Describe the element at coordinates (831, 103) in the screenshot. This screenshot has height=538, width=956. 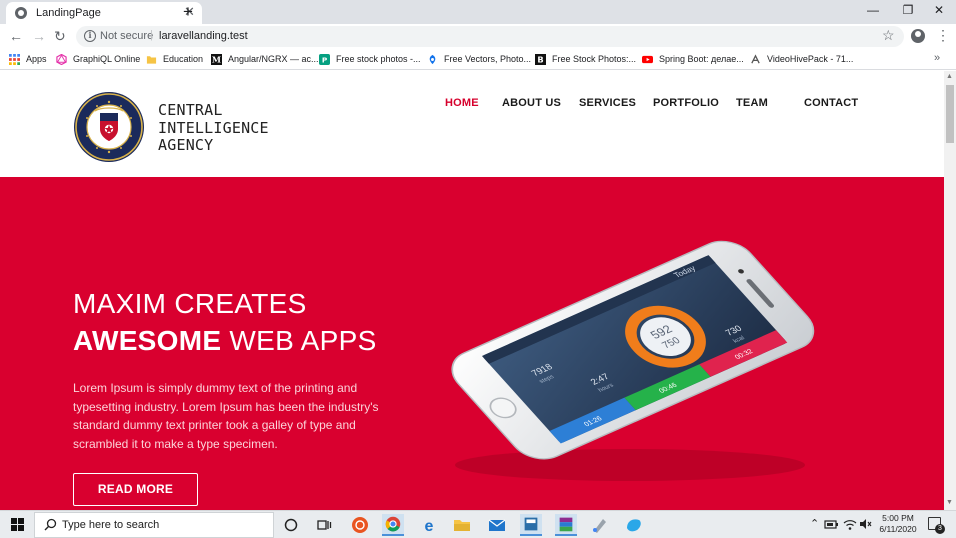
I see `nav-contact: CONTACT` at that location.